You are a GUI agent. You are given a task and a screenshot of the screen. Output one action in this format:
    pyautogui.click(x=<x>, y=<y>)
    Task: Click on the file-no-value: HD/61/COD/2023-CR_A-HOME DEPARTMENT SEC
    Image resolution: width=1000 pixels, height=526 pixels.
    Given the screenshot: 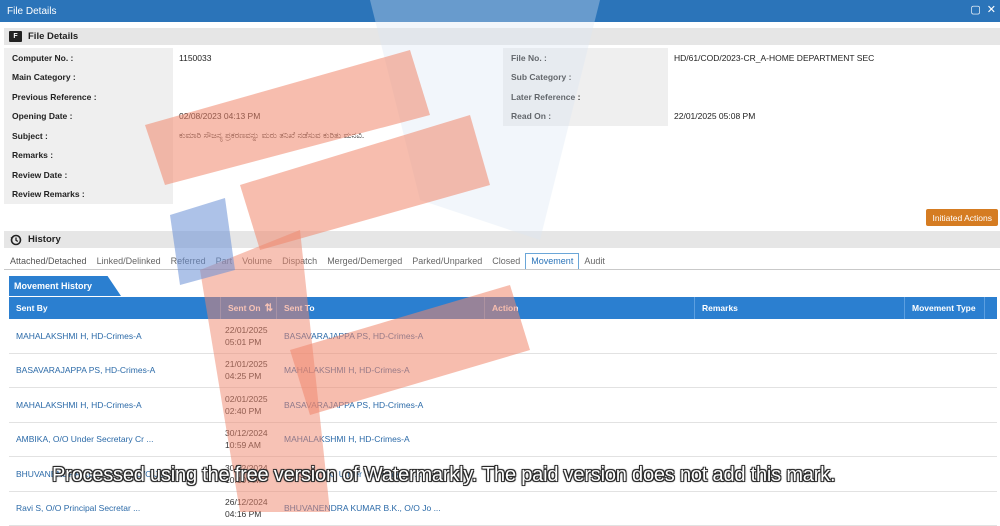 What is the action you would take?
    pyautogui.click(x=834, y=58)
    